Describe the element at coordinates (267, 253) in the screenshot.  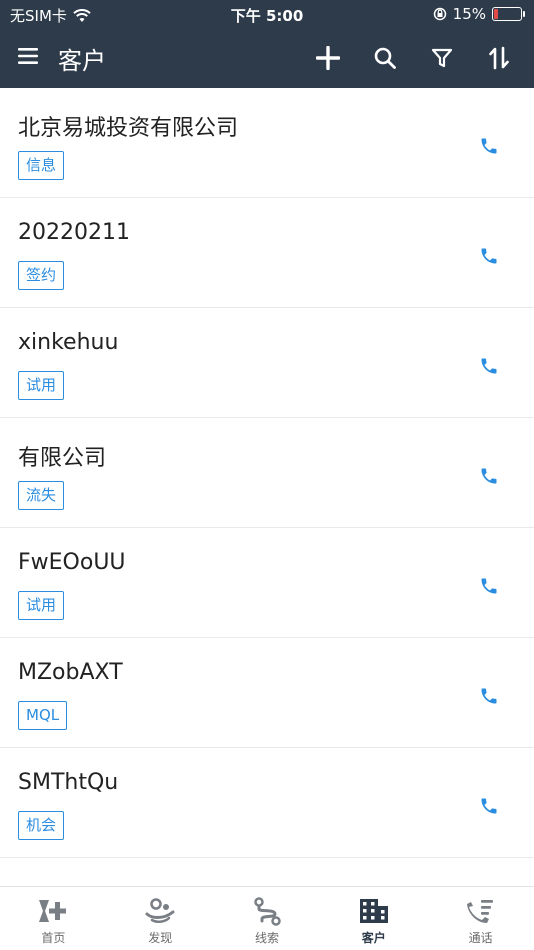
I see `customer-row: 20220211 签约` at that location.